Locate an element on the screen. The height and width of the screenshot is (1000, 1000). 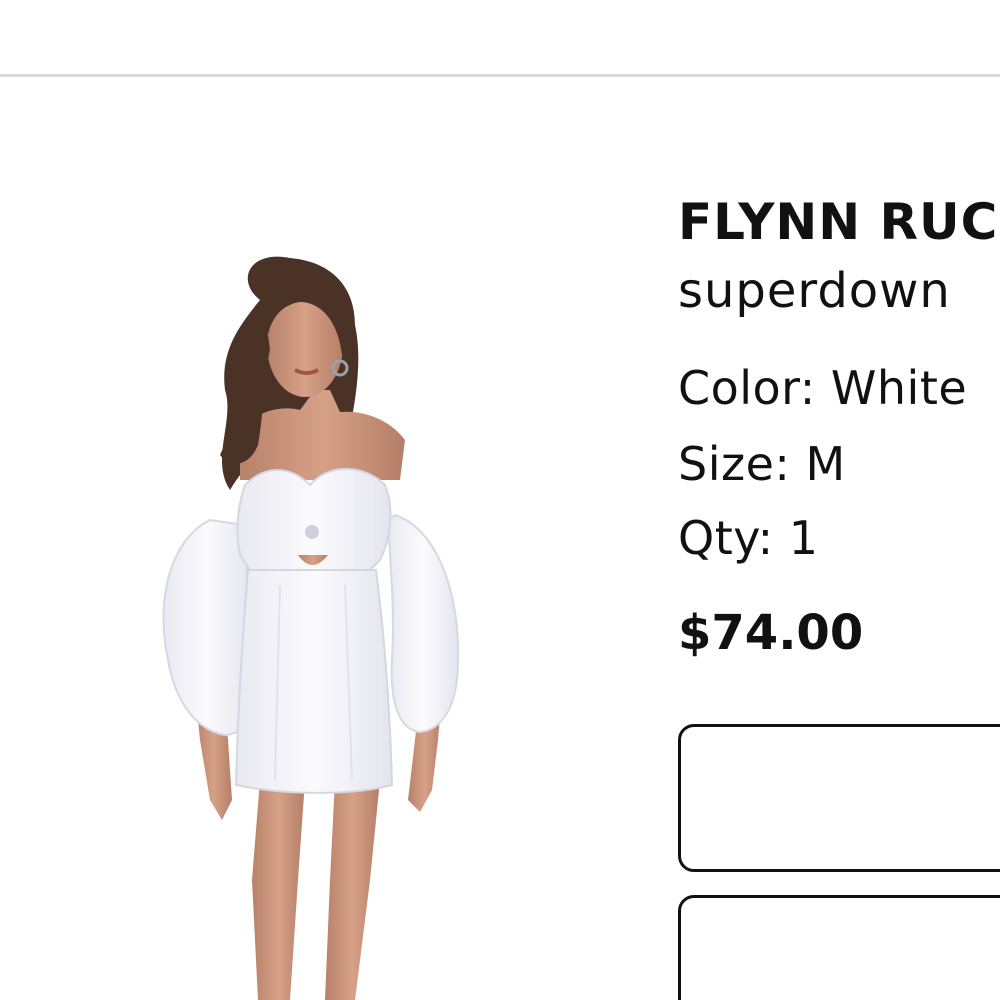
product-price: $74.00 is located at coordinates (771, 633).